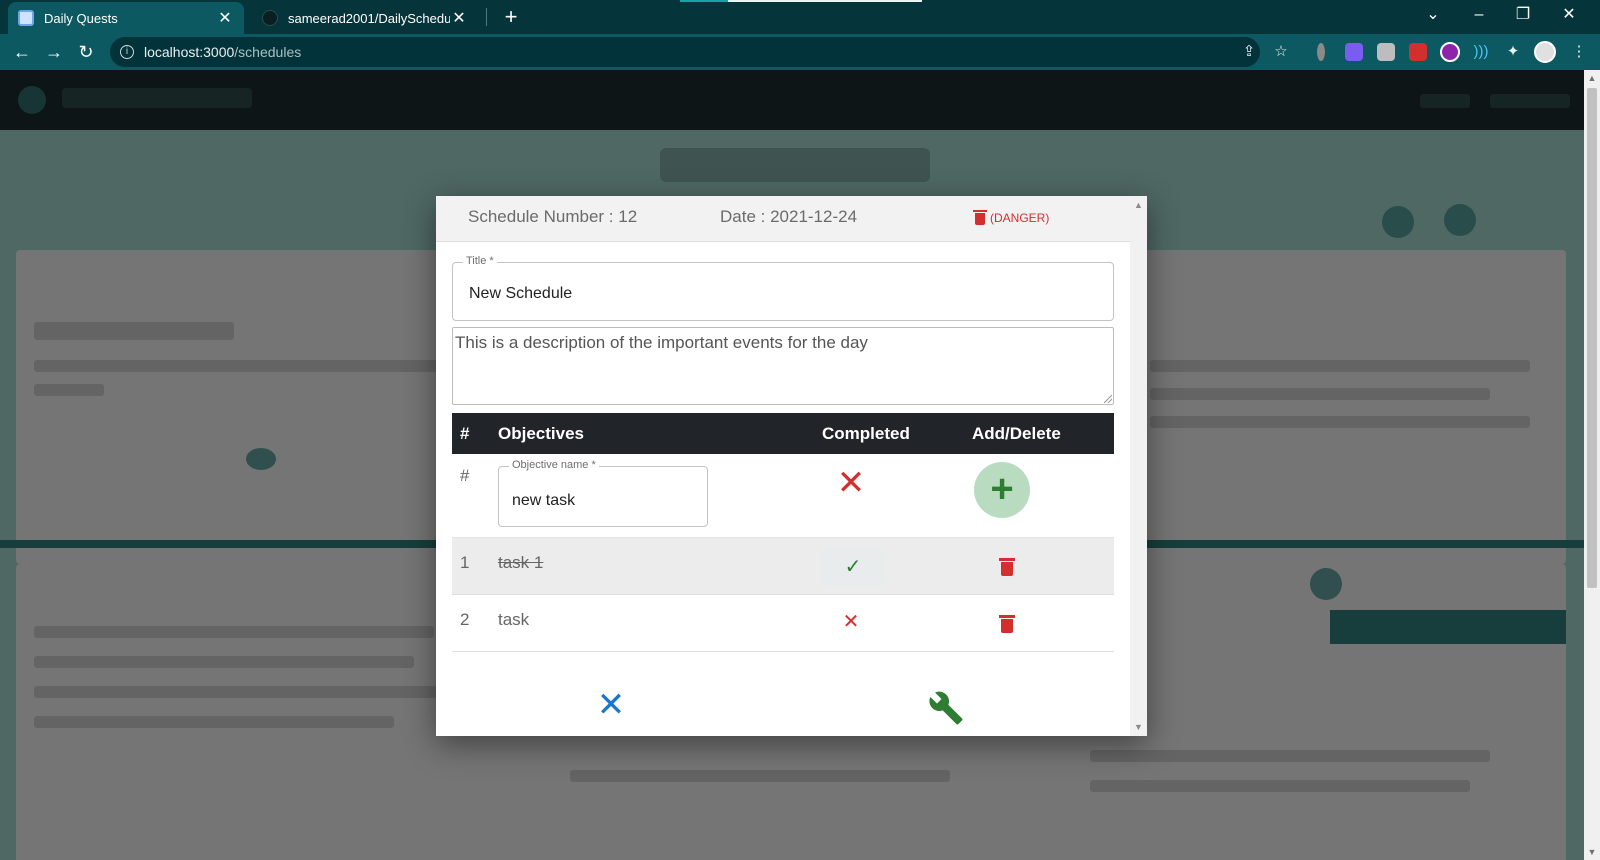  I want to click on url-path: /schedules, so click(268, 52).